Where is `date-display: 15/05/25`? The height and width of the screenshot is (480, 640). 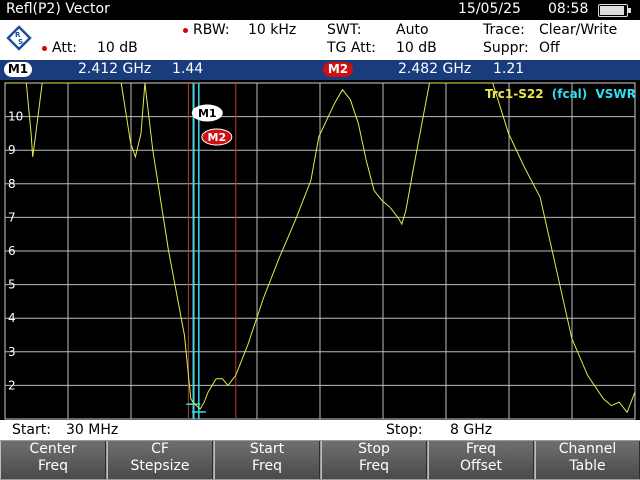
date-display: 15/05/25 is located at coordinates (489, 9).